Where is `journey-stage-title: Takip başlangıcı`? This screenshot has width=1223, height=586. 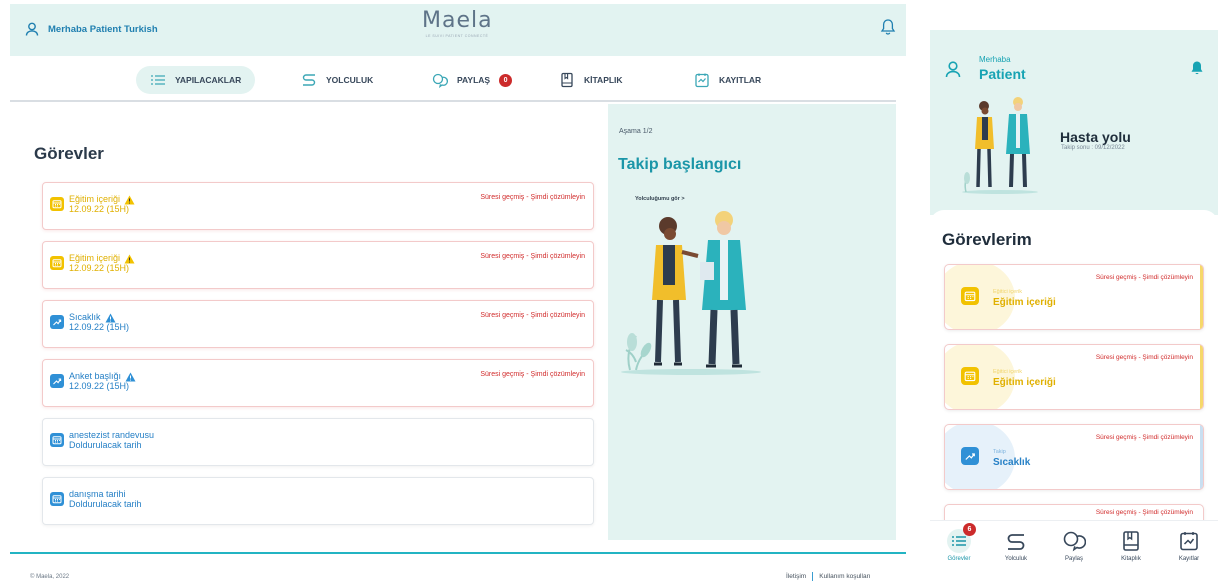
journey-stage-title: Takip başlangıcı is located at coordinates (680, 164).